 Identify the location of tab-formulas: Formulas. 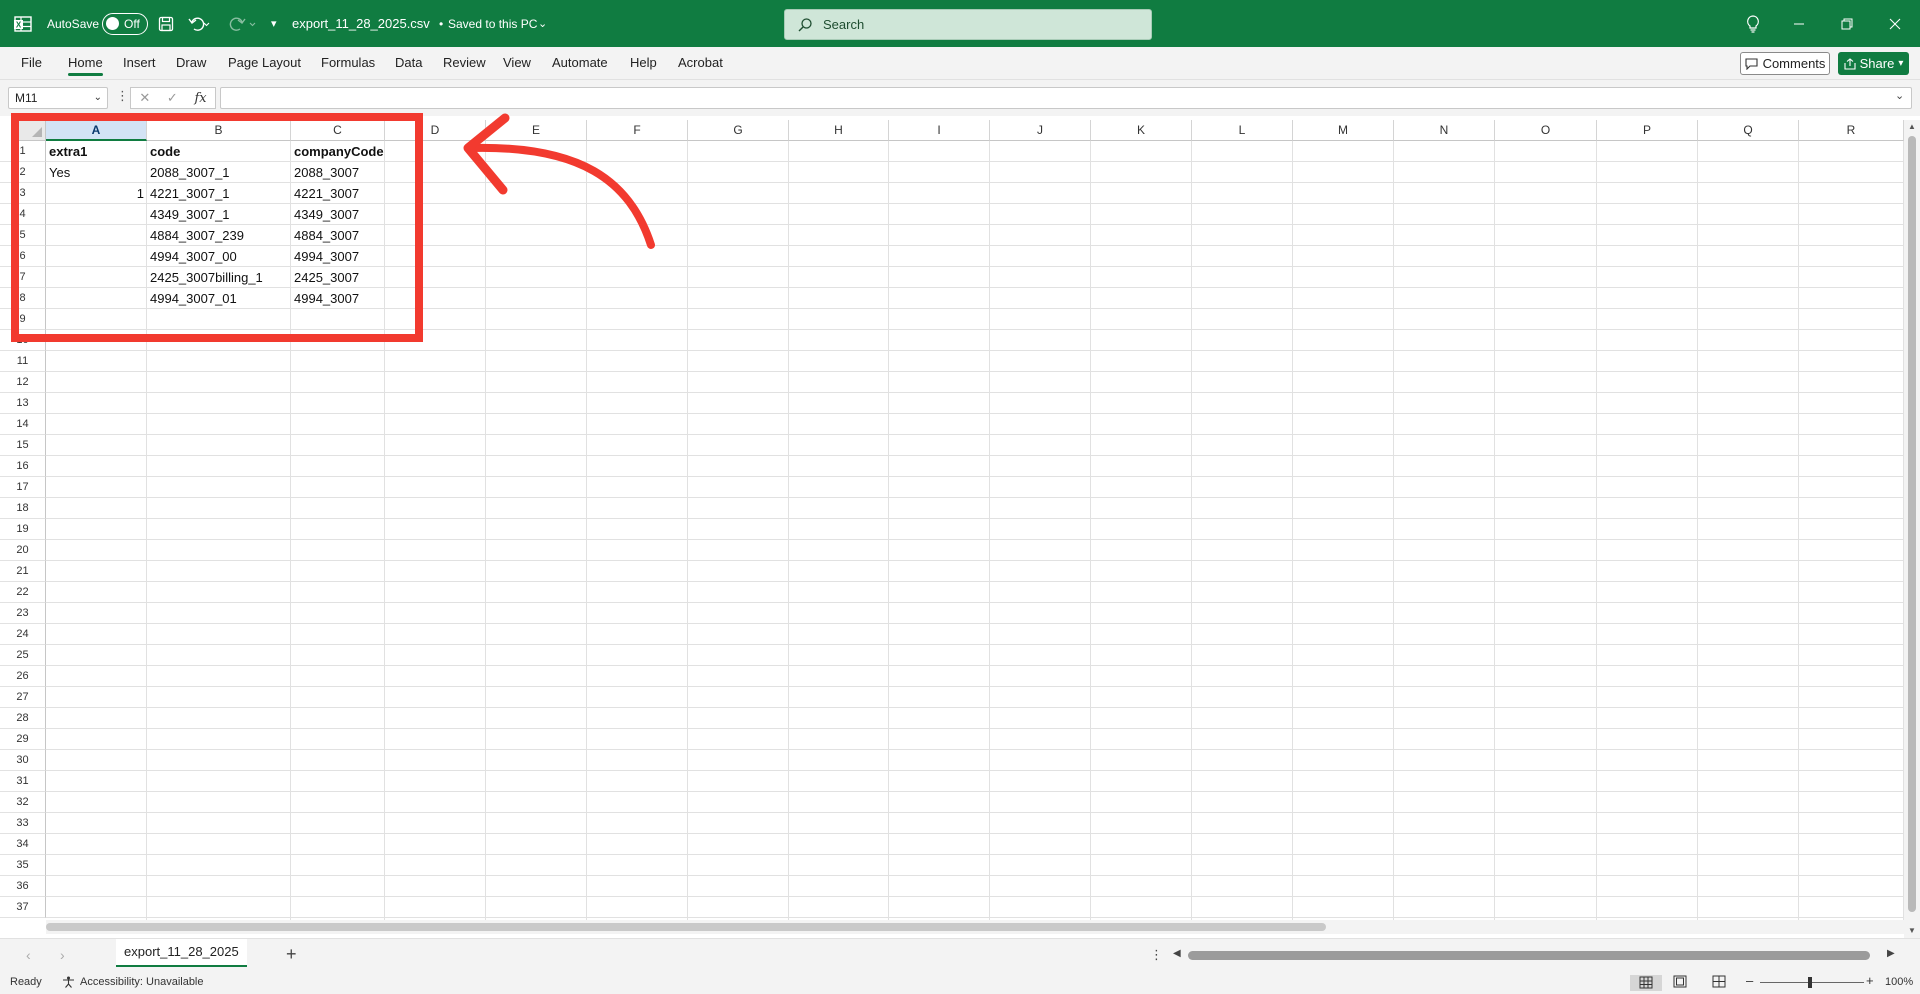
(348, 62).